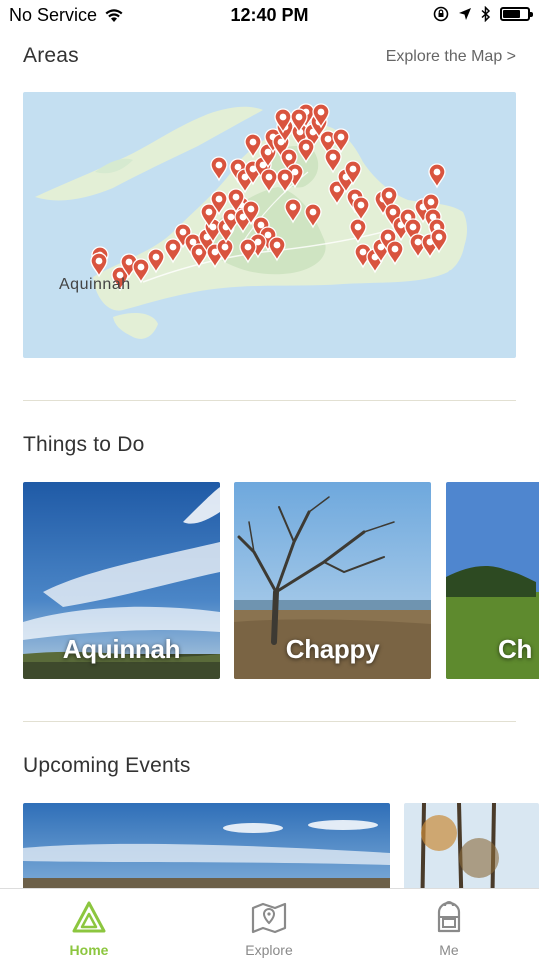 This screenshot has height=961, width=539. Describe the element at coordinates (269, 16) in the screenshot. I see `status-bar: No Service 12:40 PM` at that location.